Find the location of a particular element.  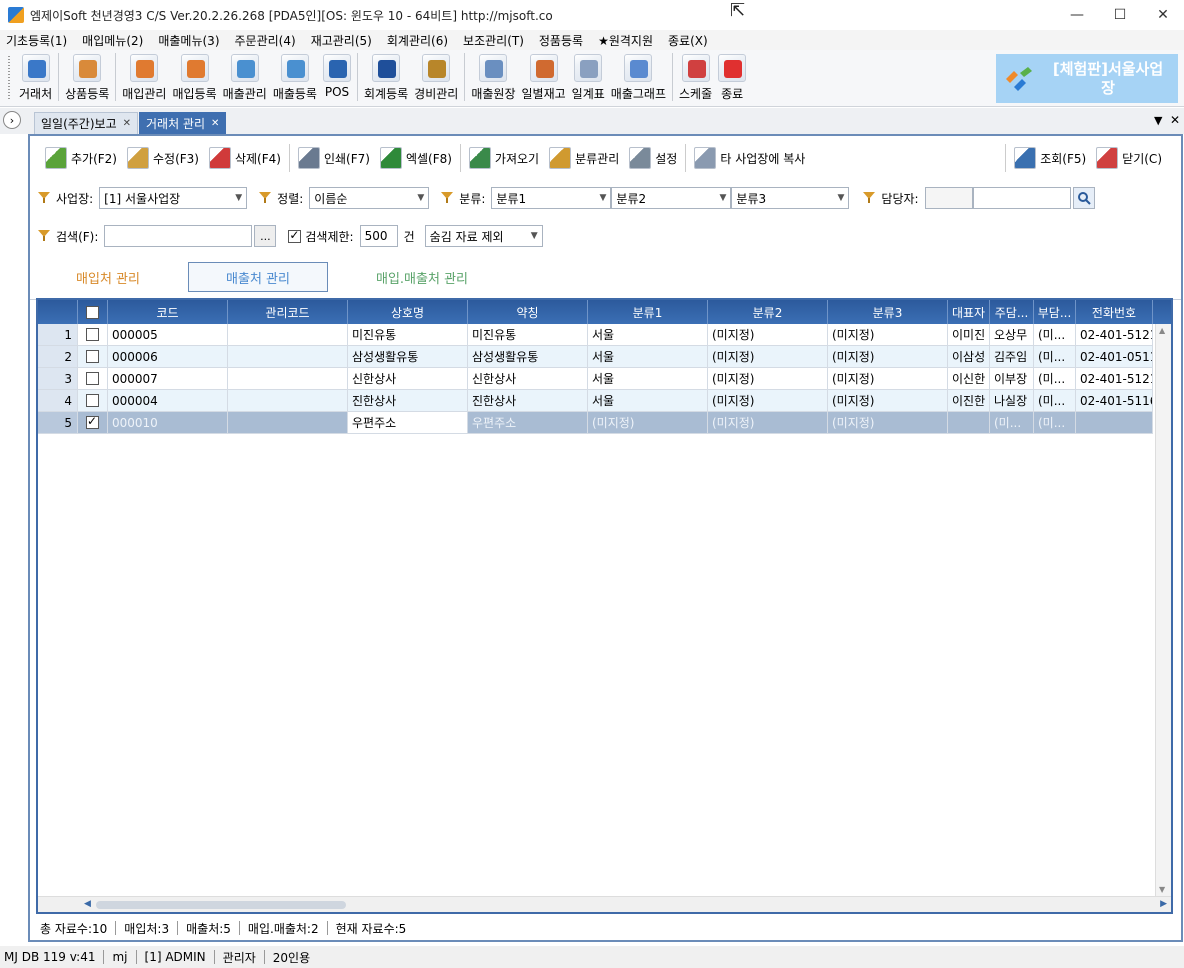

menu-item-2: 매출메뉴(3) is located at coordinates (188, 40).